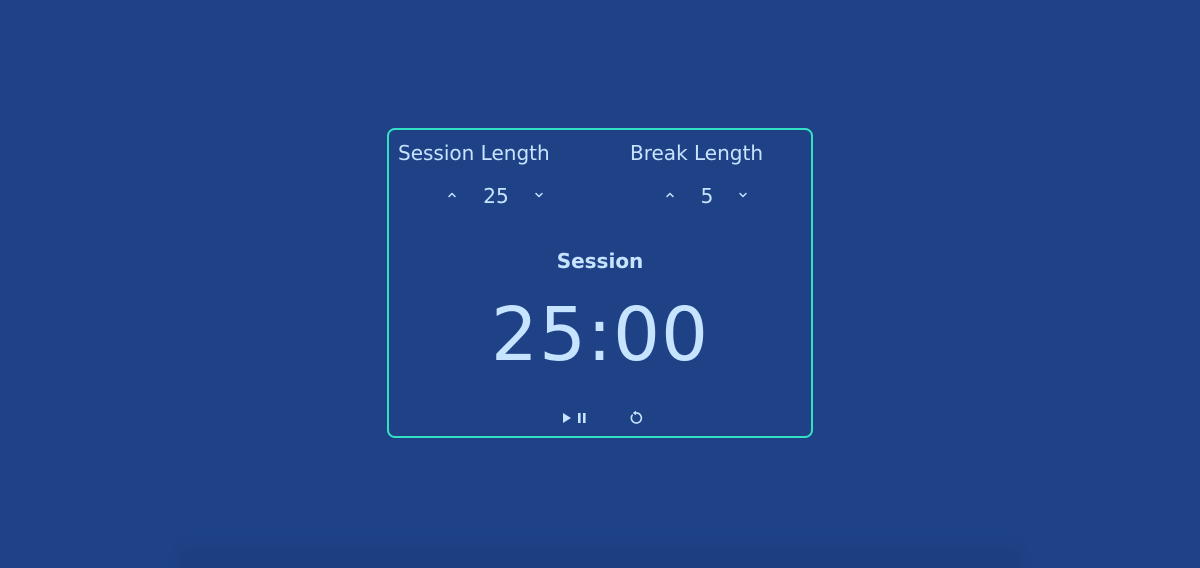 This screenshot has height=568, width=1200. I want to click on reset-icon, so click(636, 417).